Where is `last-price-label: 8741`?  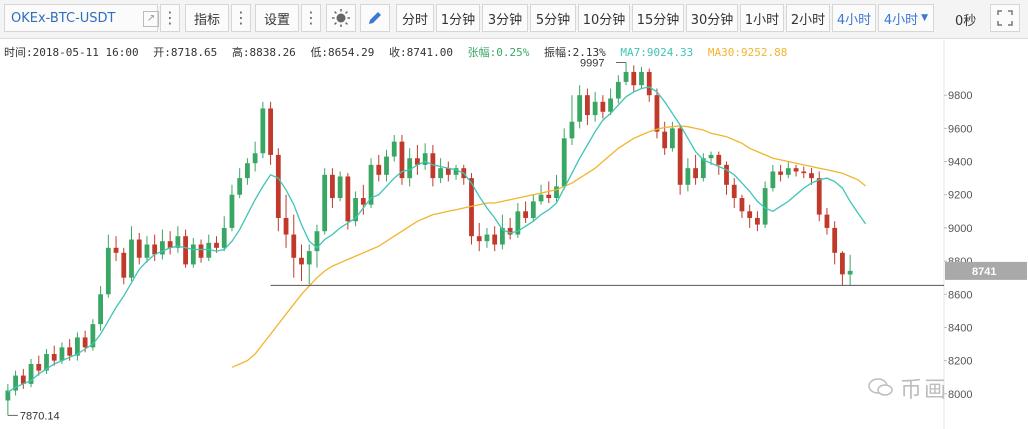
last-price-label: 8741 is located at coordinates (984, 272).